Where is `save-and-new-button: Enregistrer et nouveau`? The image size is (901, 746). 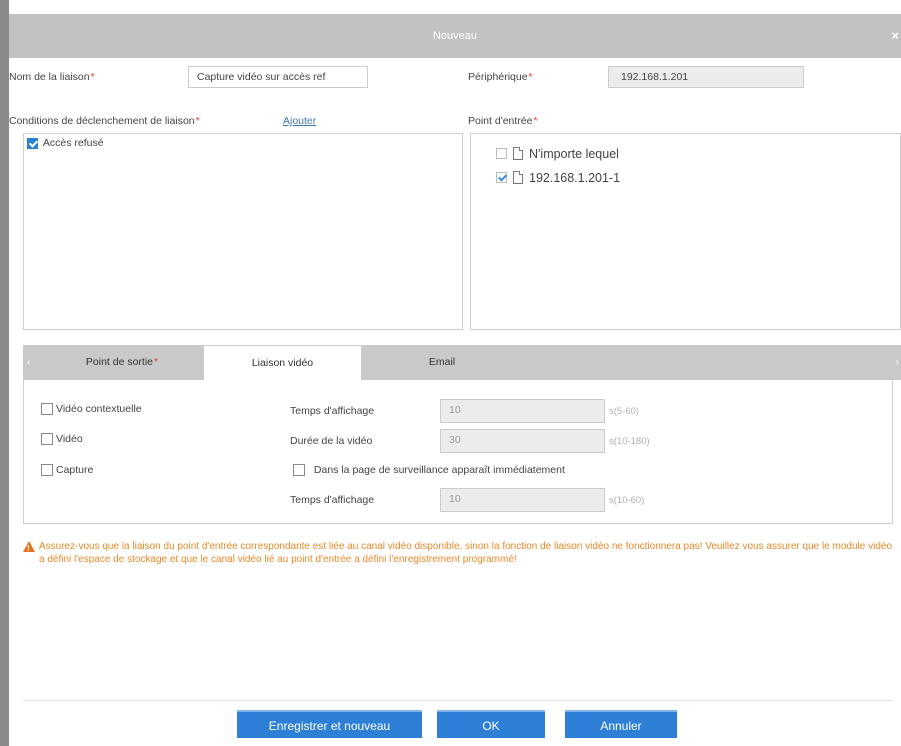
save-and-new-button: Enregistrer et nouveau is located at coordinates (329, 724).